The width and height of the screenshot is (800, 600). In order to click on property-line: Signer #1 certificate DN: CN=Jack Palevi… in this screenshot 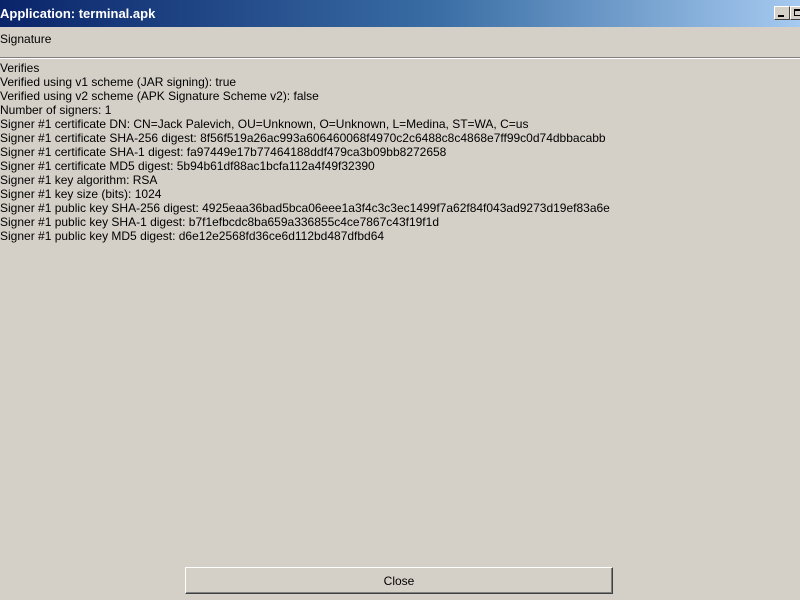, I will do `click(264, 124)`.